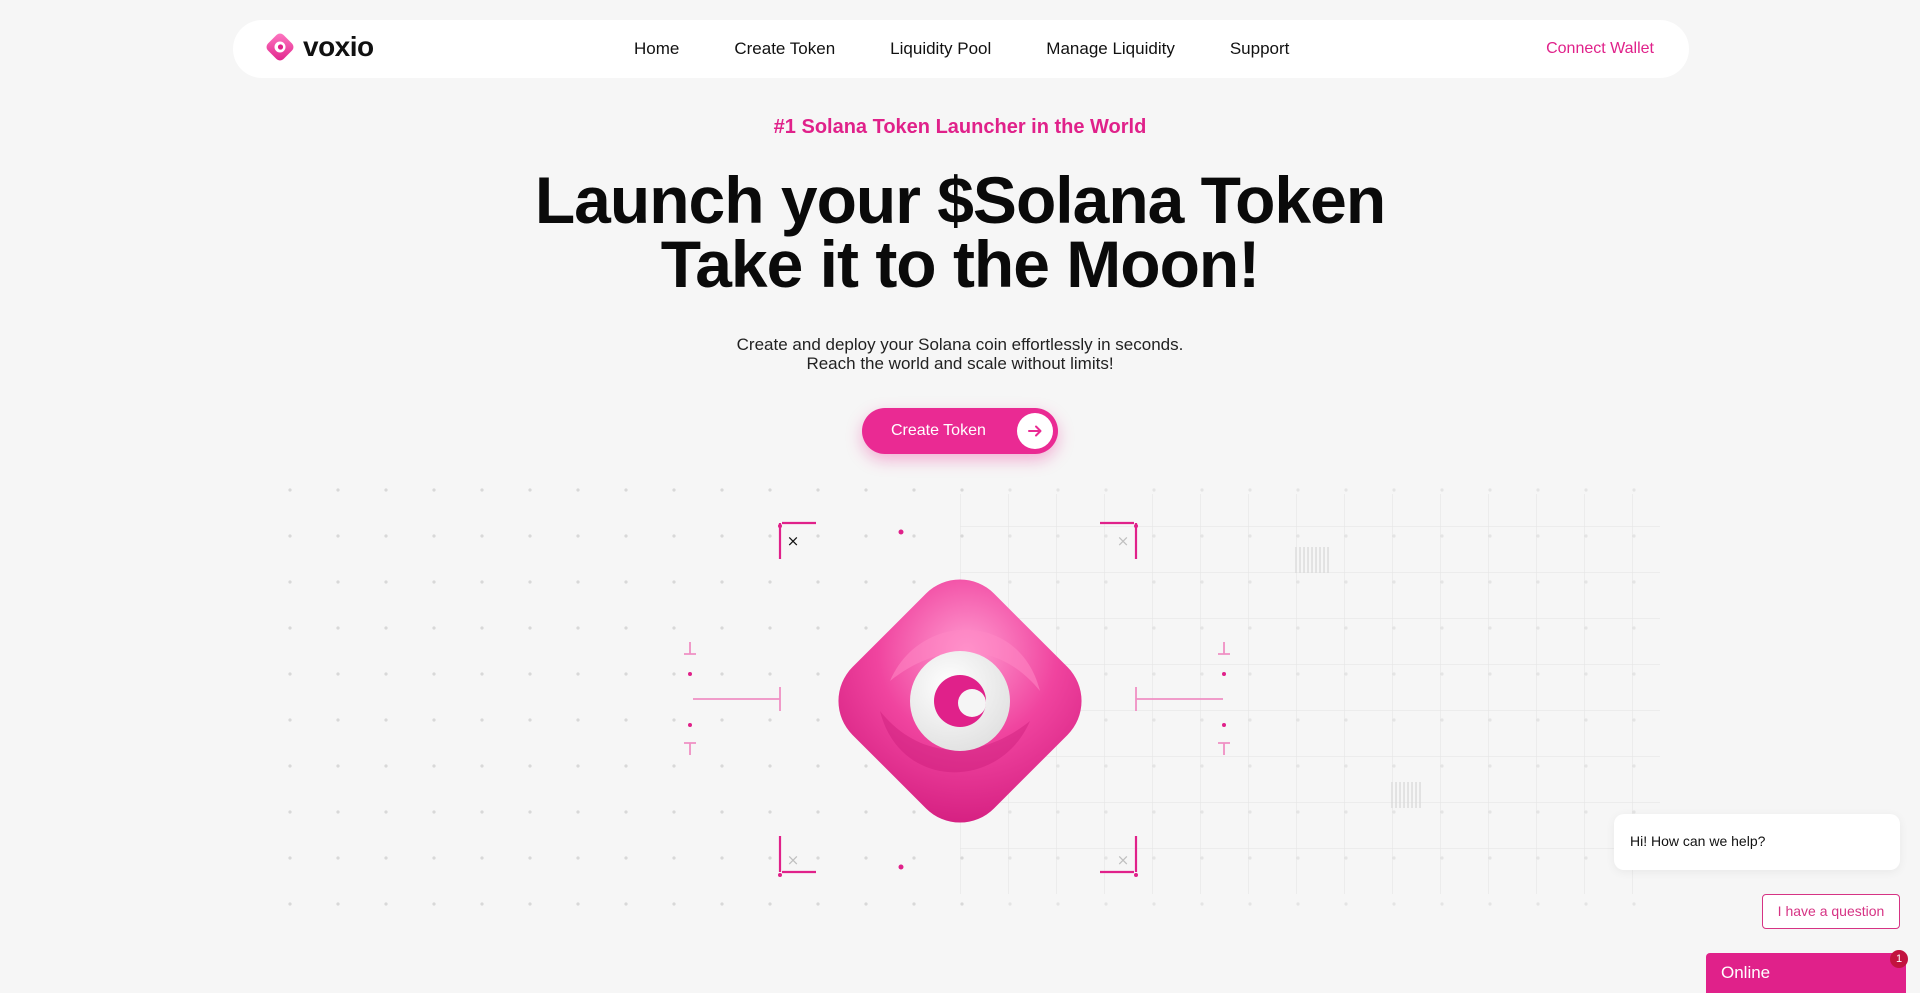  I want to click on chat-greeting: Hi! How can we help?, so click(1757, 842).